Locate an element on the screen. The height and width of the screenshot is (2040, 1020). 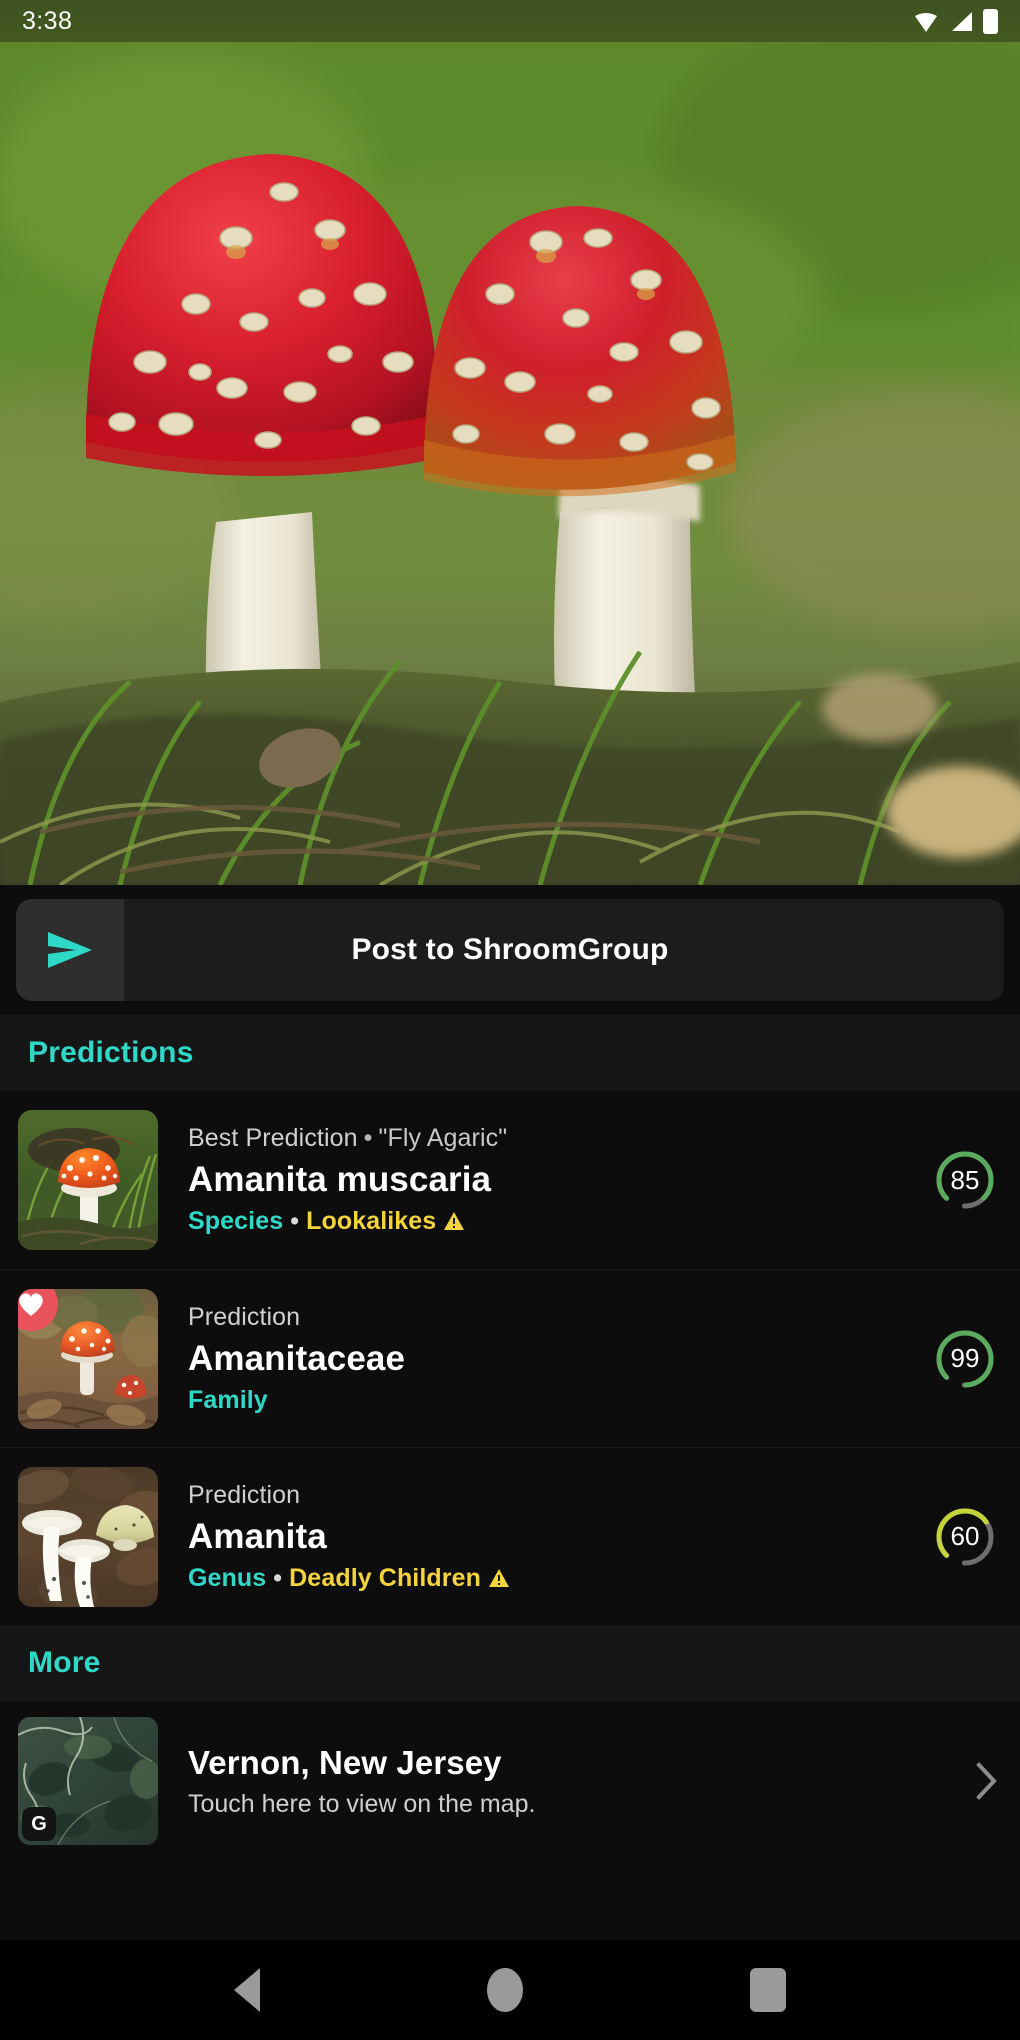
amanita-muscaria-thumb is located at coordinates (88, 1180).